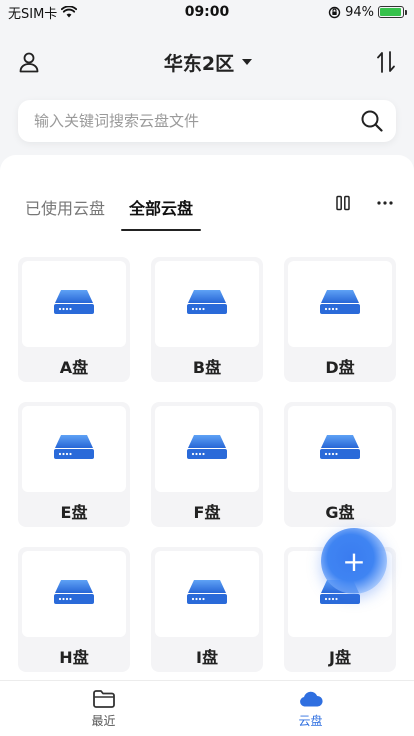 The image size is (414, 736). What do you see at coordinates (69, 12) in the screenshot?
I see `wifi-icon` at bounding box center [69, 12].